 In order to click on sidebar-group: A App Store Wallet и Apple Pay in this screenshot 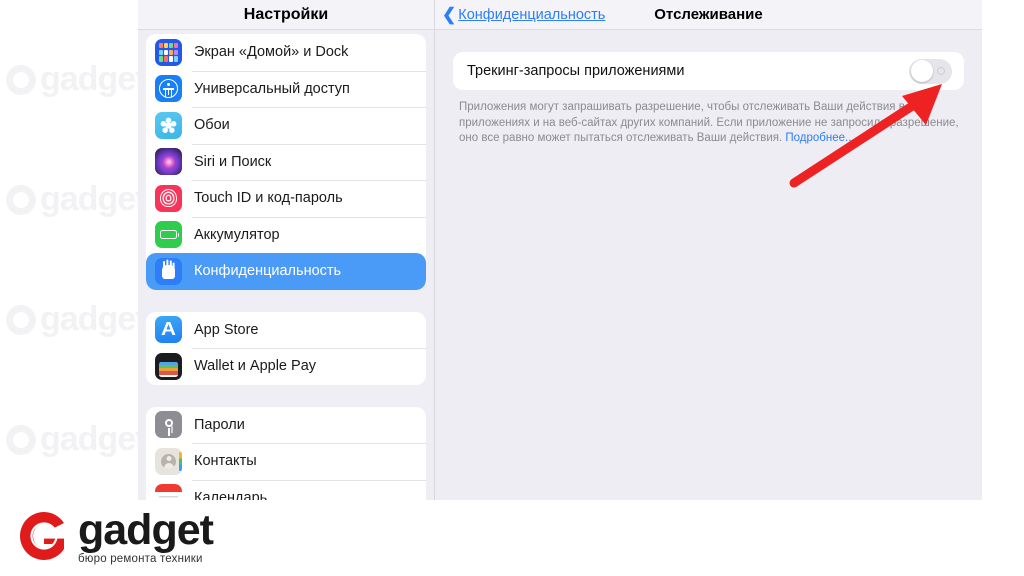, I will do `click(286, 348)`.